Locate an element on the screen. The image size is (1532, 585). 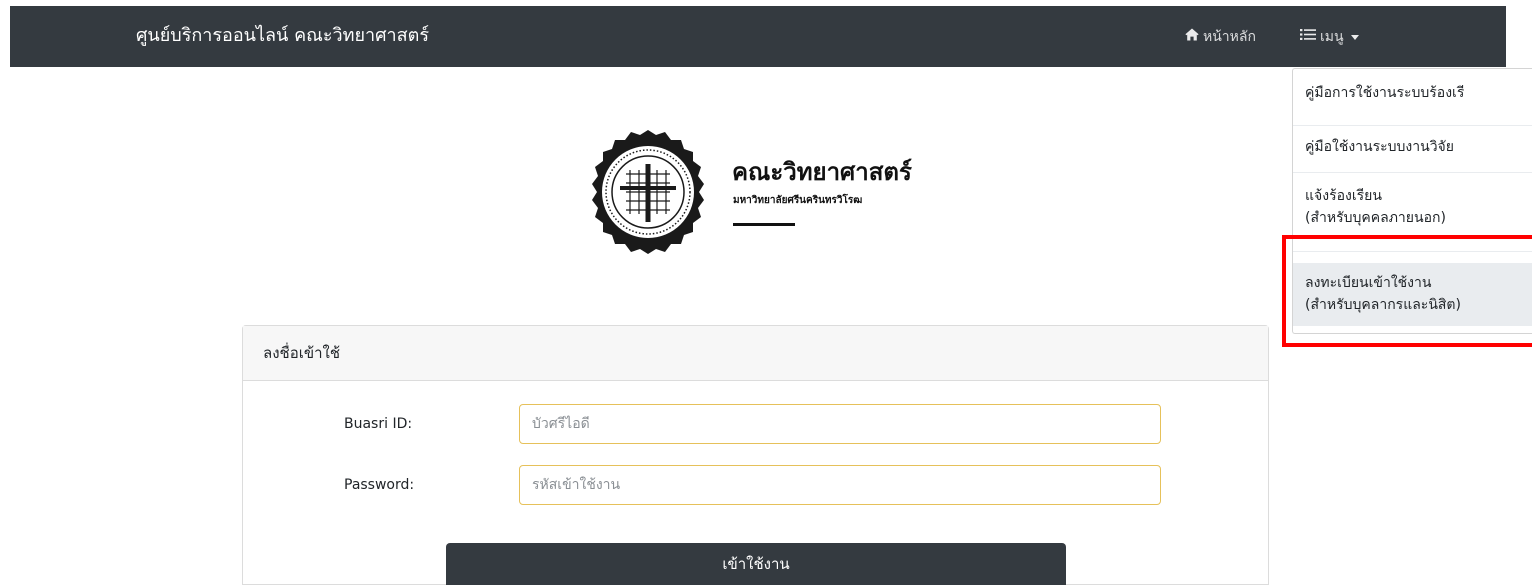
password-label: Password: is located at coordinates (379, 485).